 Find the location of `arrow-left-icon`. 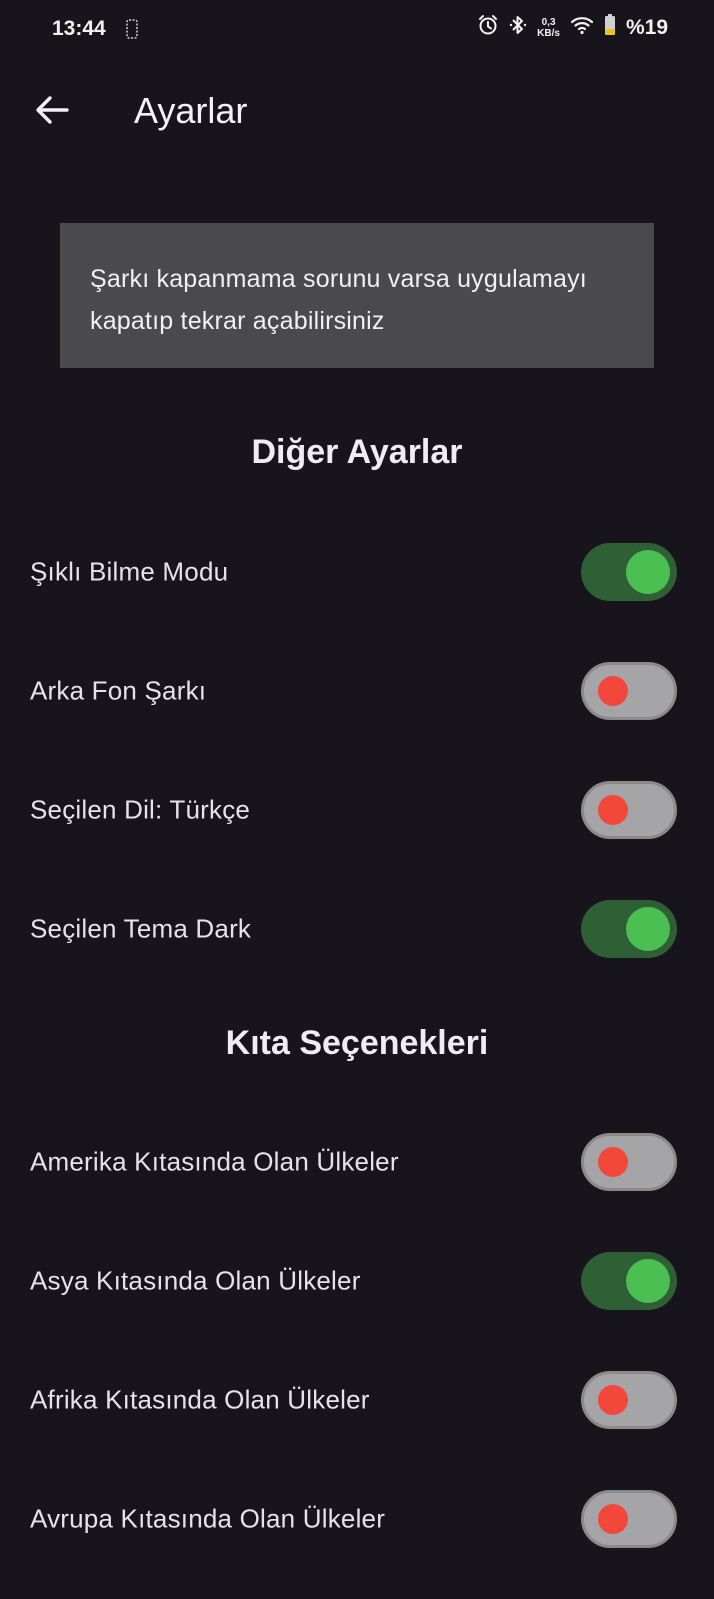

arrow-left-icon is located at coordinates (52, 112).